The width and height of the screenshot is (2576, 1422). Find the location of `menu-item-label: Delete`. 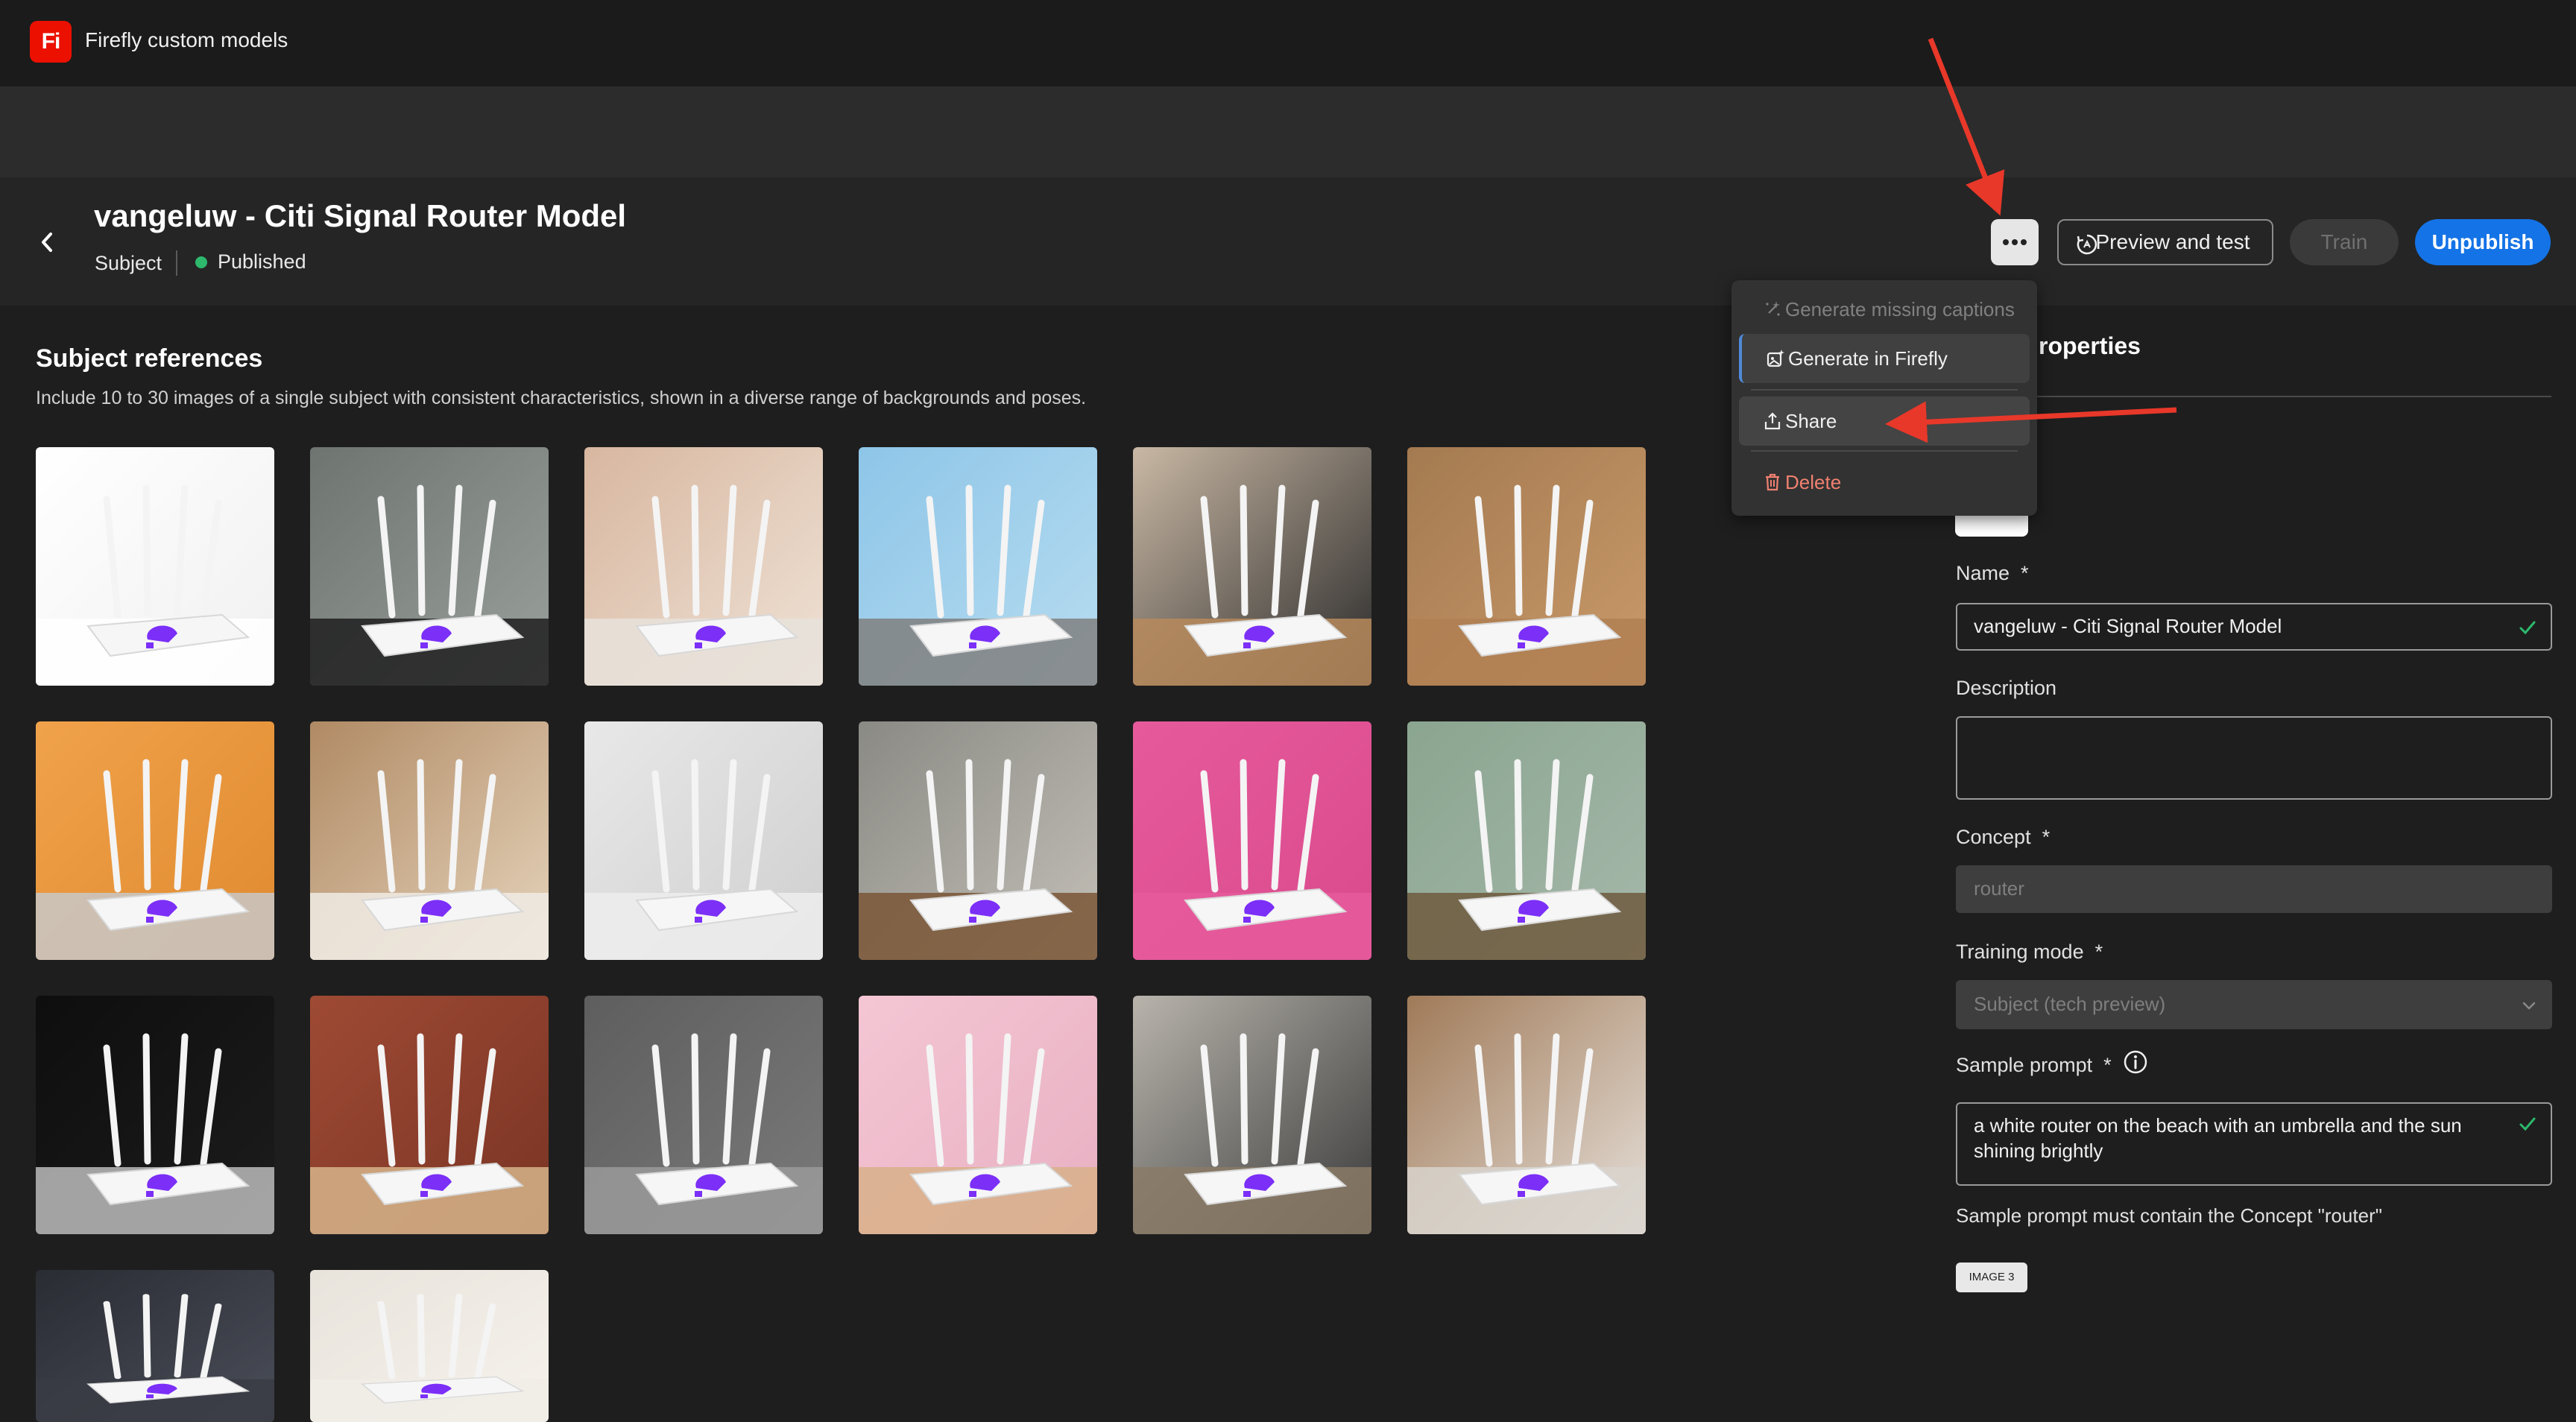

menu-item-label: Delete is located at coordinates (1813, 481).